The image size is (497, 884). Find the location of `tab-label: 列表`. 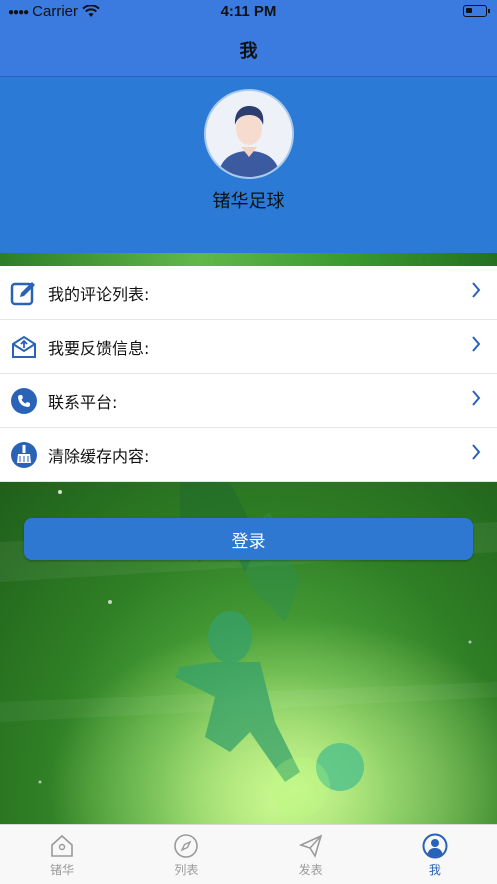

tab-label: 列表 is located at coordinates (186, 870).